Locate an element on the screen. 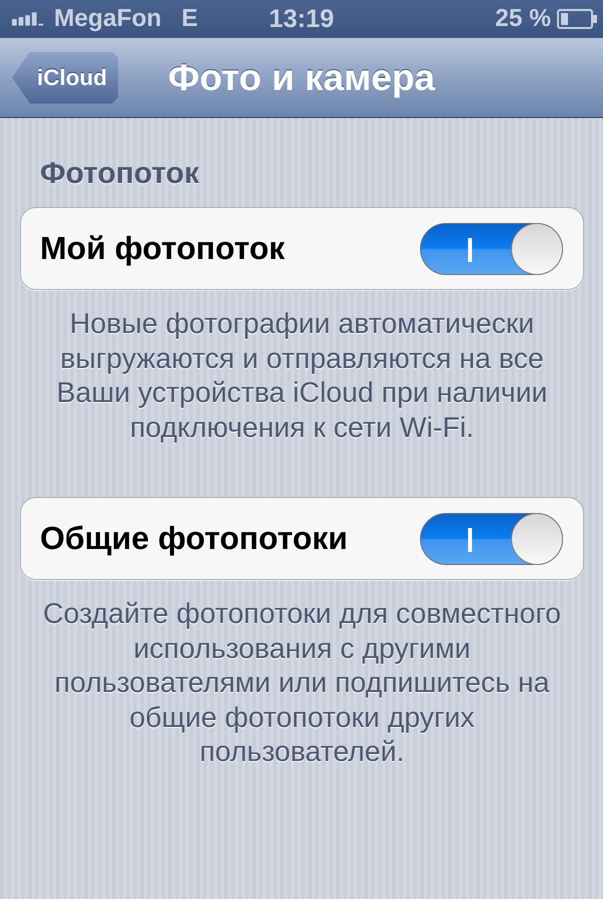  section-header: Фотопоток is located at coordinates (120, 174).